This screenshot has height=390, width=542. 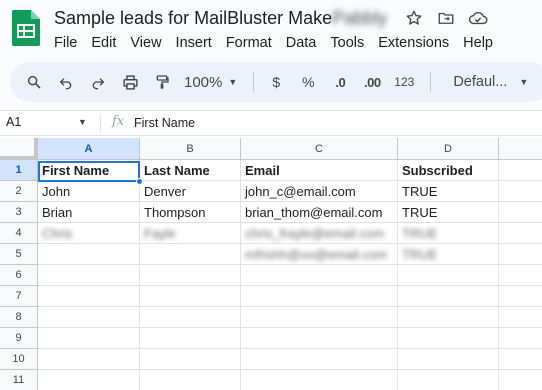 I want to click on cell-b6, so click(x=190, y=275).